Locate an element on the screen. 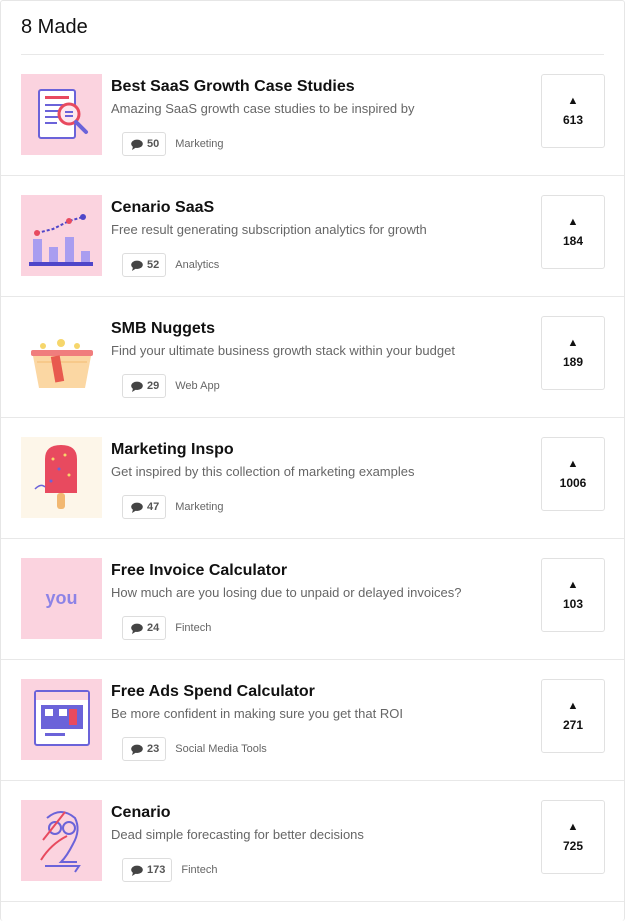 The image size is (625, 921). vote-count: 103 is located at coordinates (573, 603).